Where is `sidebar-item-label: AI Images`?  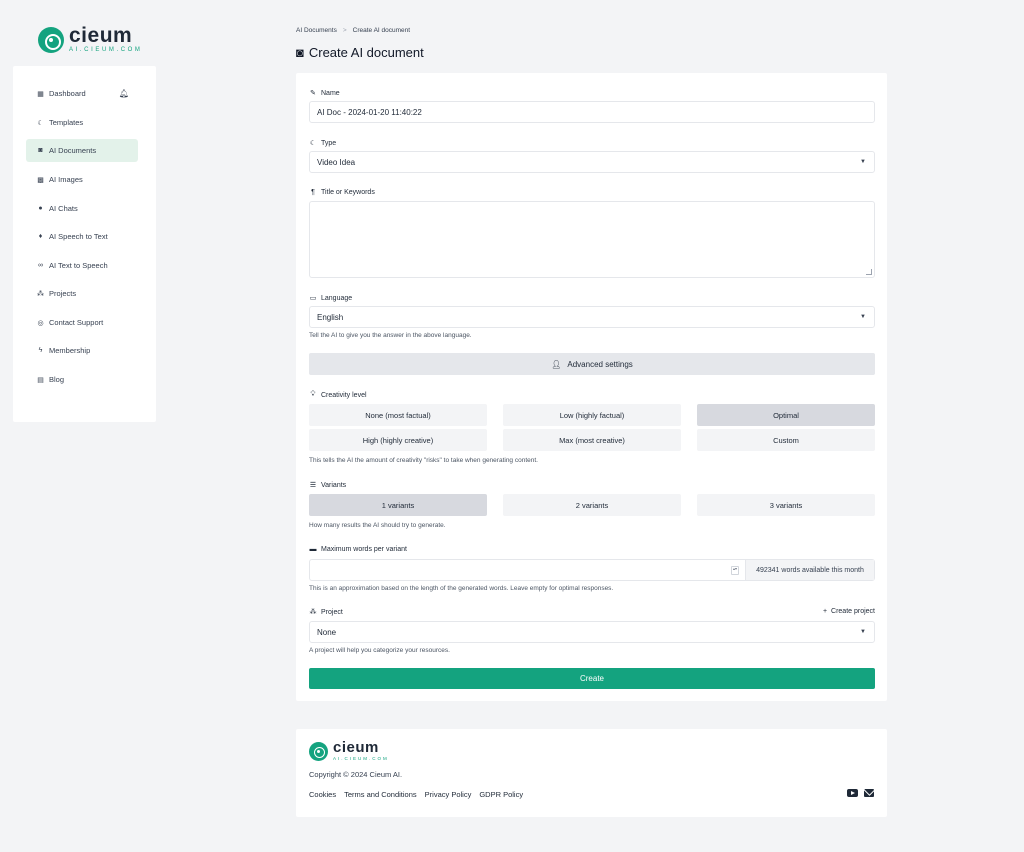
sidebar-item-label: AI Images is located at coordinates (66, 179).